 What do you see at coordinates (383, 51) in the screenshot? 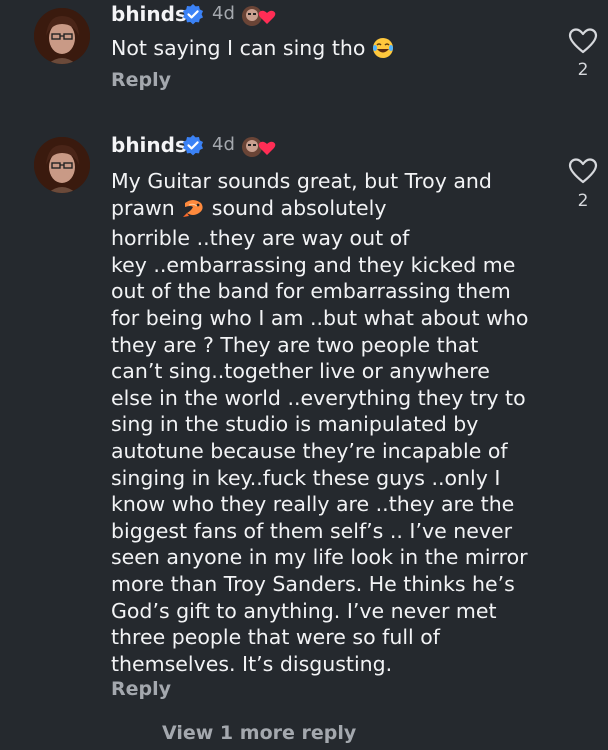
I see `face-with-tears-of-joy-icon` at bounding box center [383, 51].